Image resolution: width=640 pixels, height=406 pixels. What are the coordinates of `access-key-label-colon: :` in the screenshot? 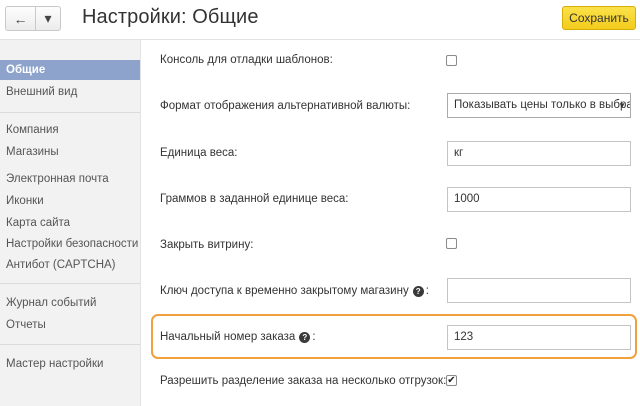 It's located at (427, 291).